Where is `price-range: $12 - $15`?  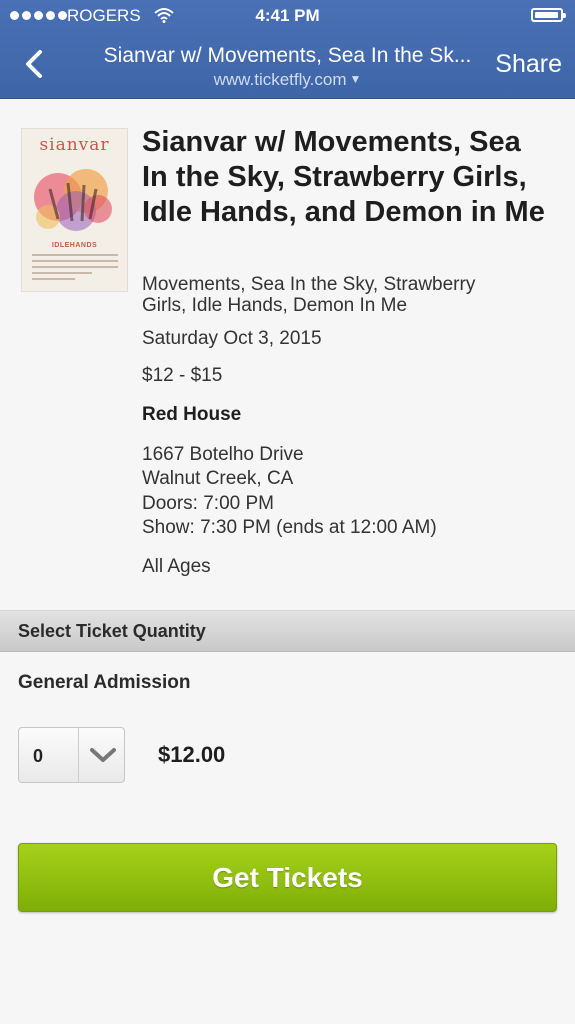
price-range: $12 - $15 is located at coordinates (182, 375).